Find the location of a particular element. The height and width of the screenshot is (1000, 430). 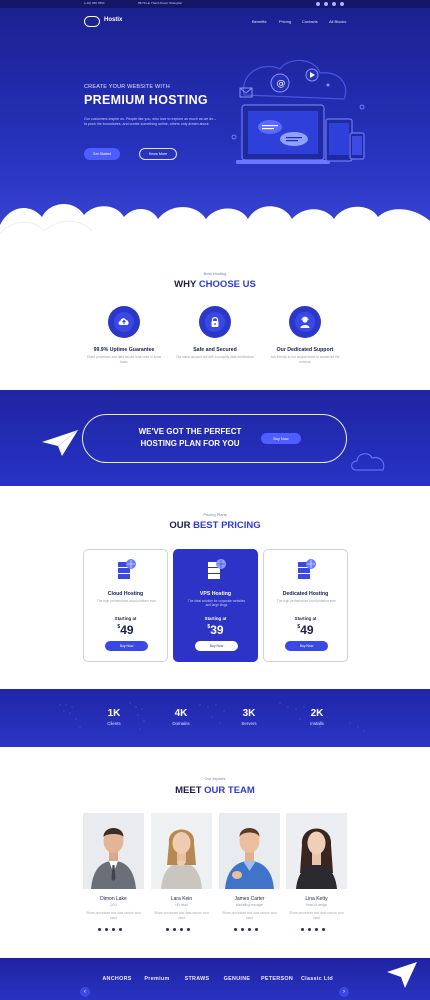

get-started-button: Get Started is located at coordinates (102, 154).